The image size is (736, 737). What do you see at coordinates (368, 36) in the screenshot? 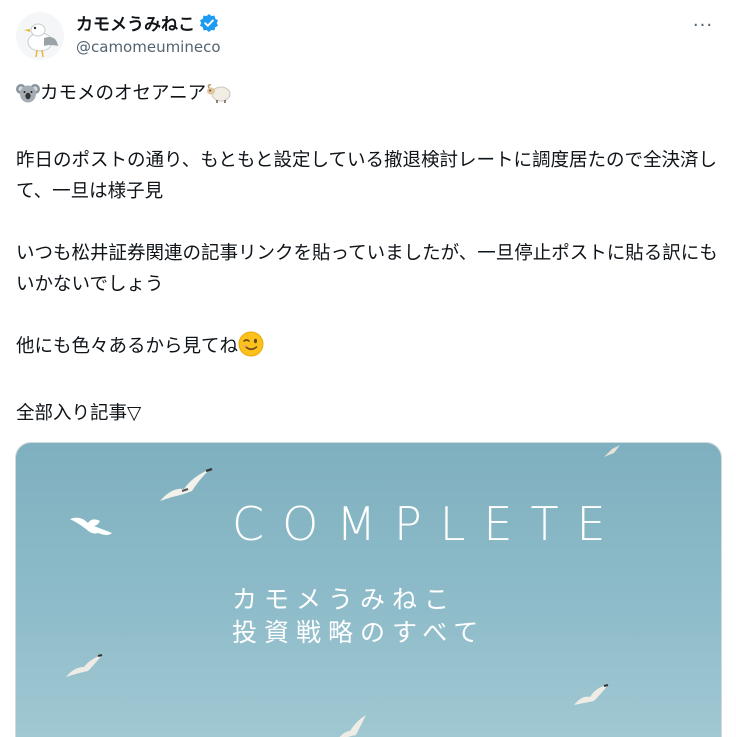
I see `tweet-header: カモメうみねこ @camomeumineco ···` at bounding box center [368, 36].